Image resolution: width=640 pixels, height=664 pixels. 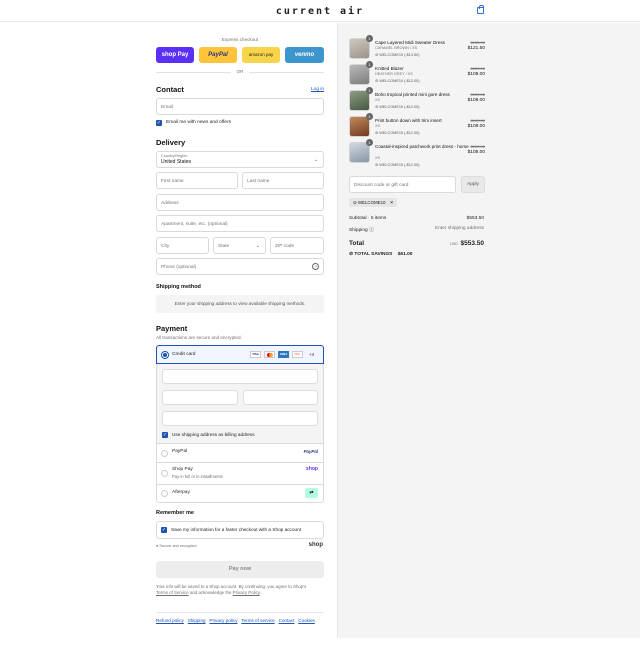 I want to click on name-on-card-field, so click(x=240, y=418).